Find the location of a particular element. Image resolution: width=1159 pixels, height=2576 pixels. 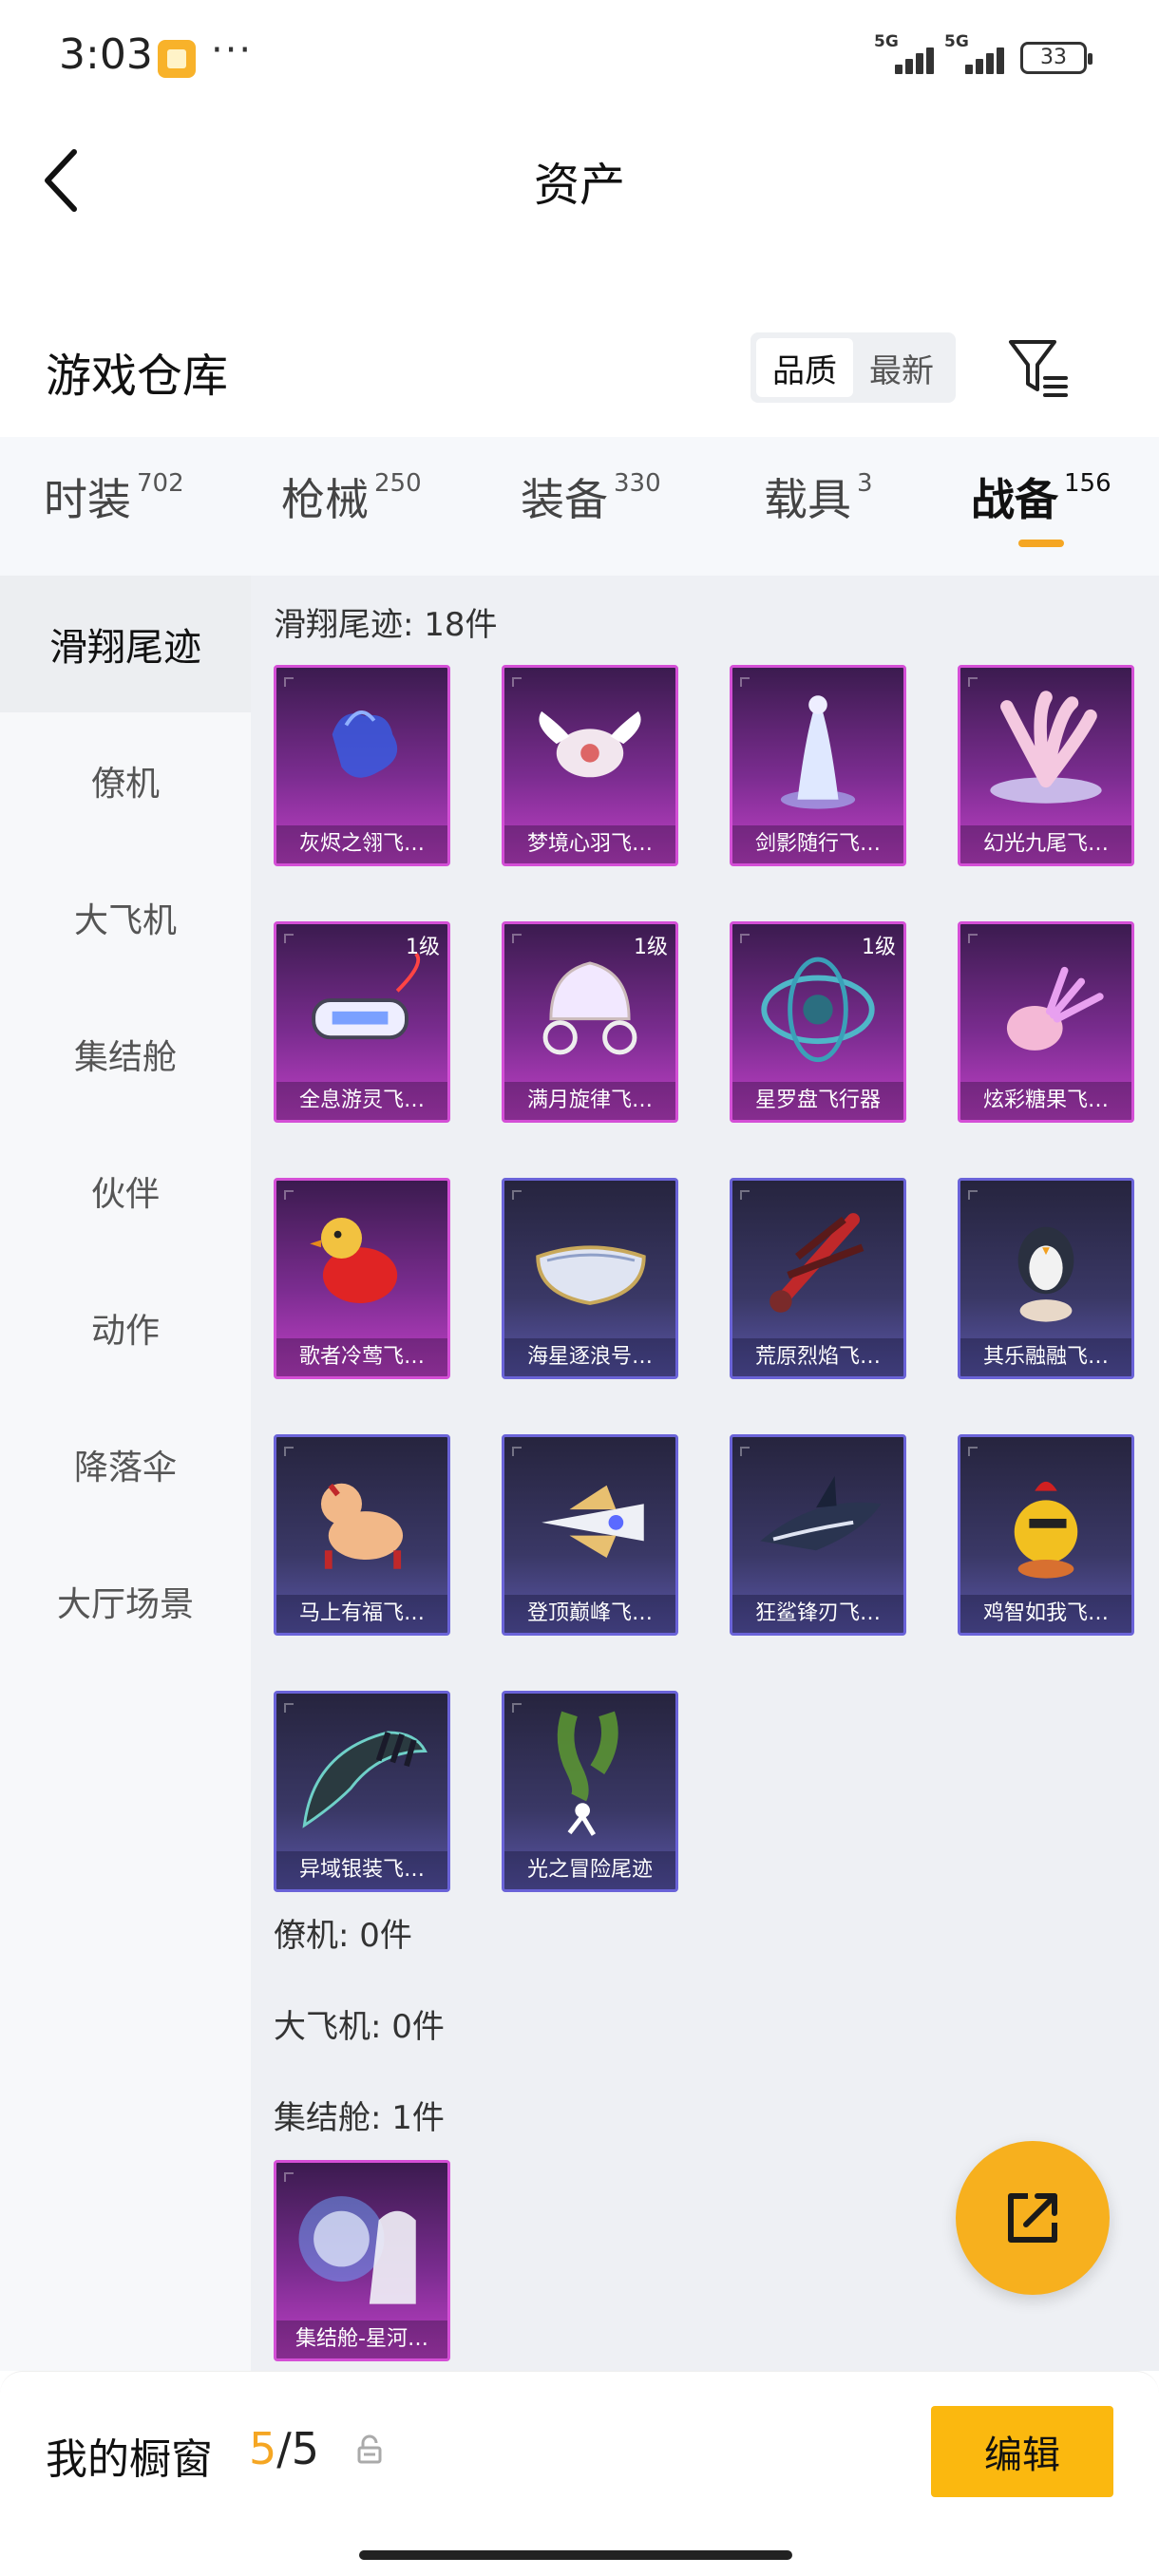

share-icon is located at coordinates (1032, 2218).